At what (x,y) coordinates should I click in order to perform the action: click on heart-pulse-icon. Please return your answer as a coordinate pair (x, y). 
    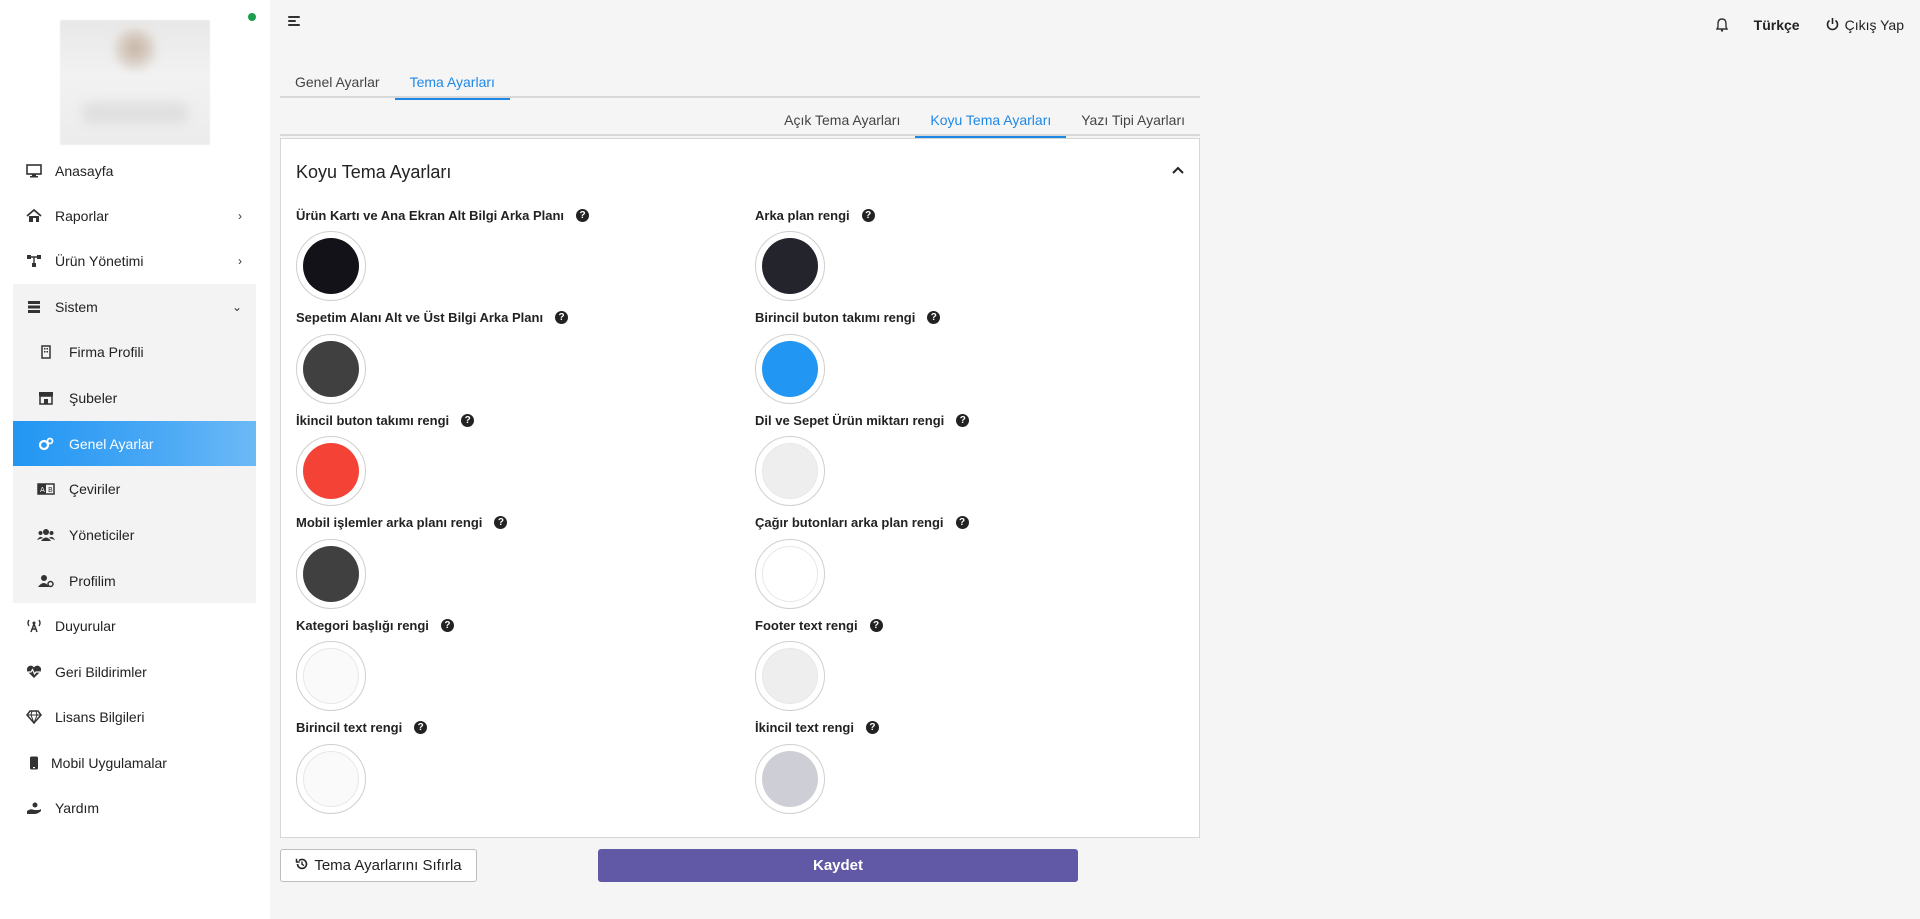
    Looking at the image, I should click on (34, 672).